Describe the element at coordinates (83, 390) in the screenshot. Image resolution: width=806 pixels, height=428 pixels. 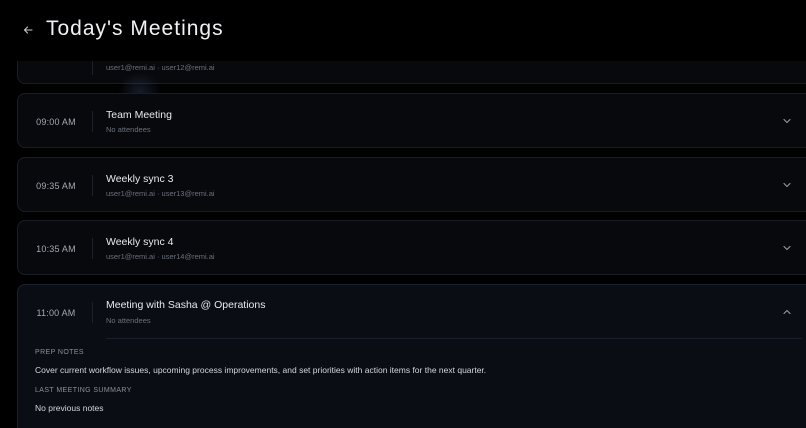
I see `last-summary-label: LAST MEETING SUMMARY` at that location.